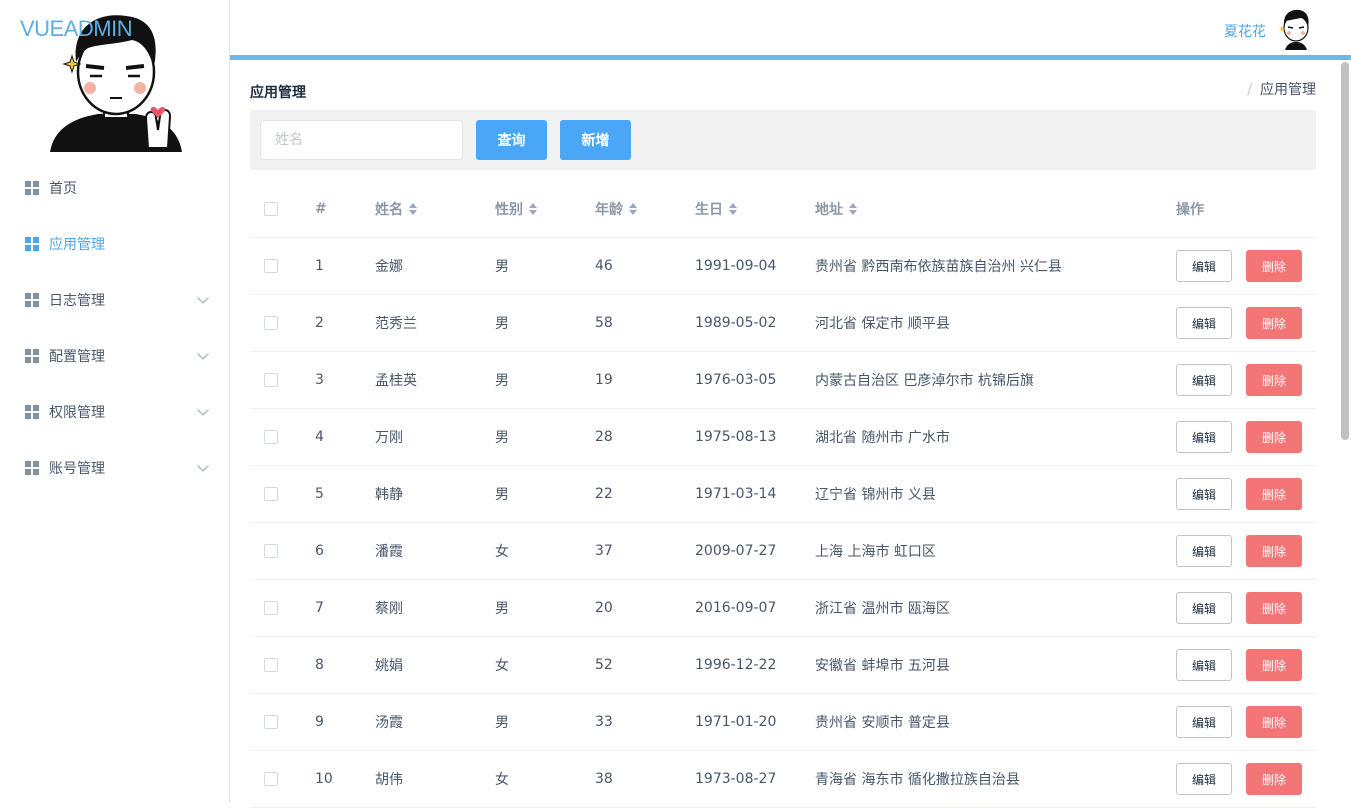  Describe the element at coordinates (389, 267) in the screenshot. I see `cell-name: 金娜` at that location.